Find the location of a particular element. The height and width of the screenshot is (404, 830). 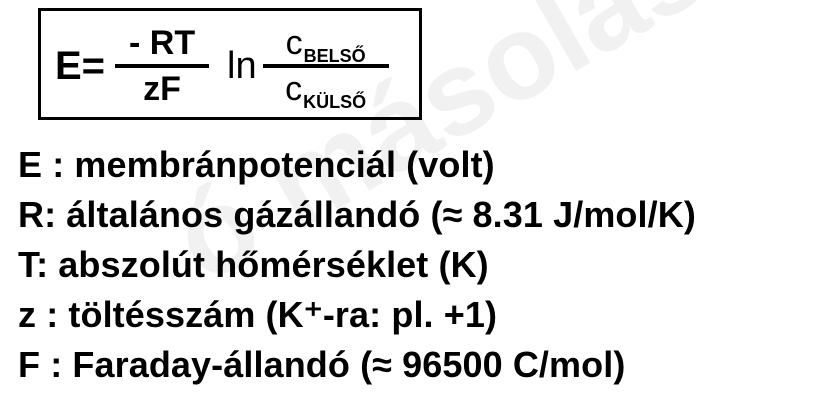

nernst-equation: E= - RT zF ln c BELSŐ c KÜLSŐ is located at coordinates (222, 66).